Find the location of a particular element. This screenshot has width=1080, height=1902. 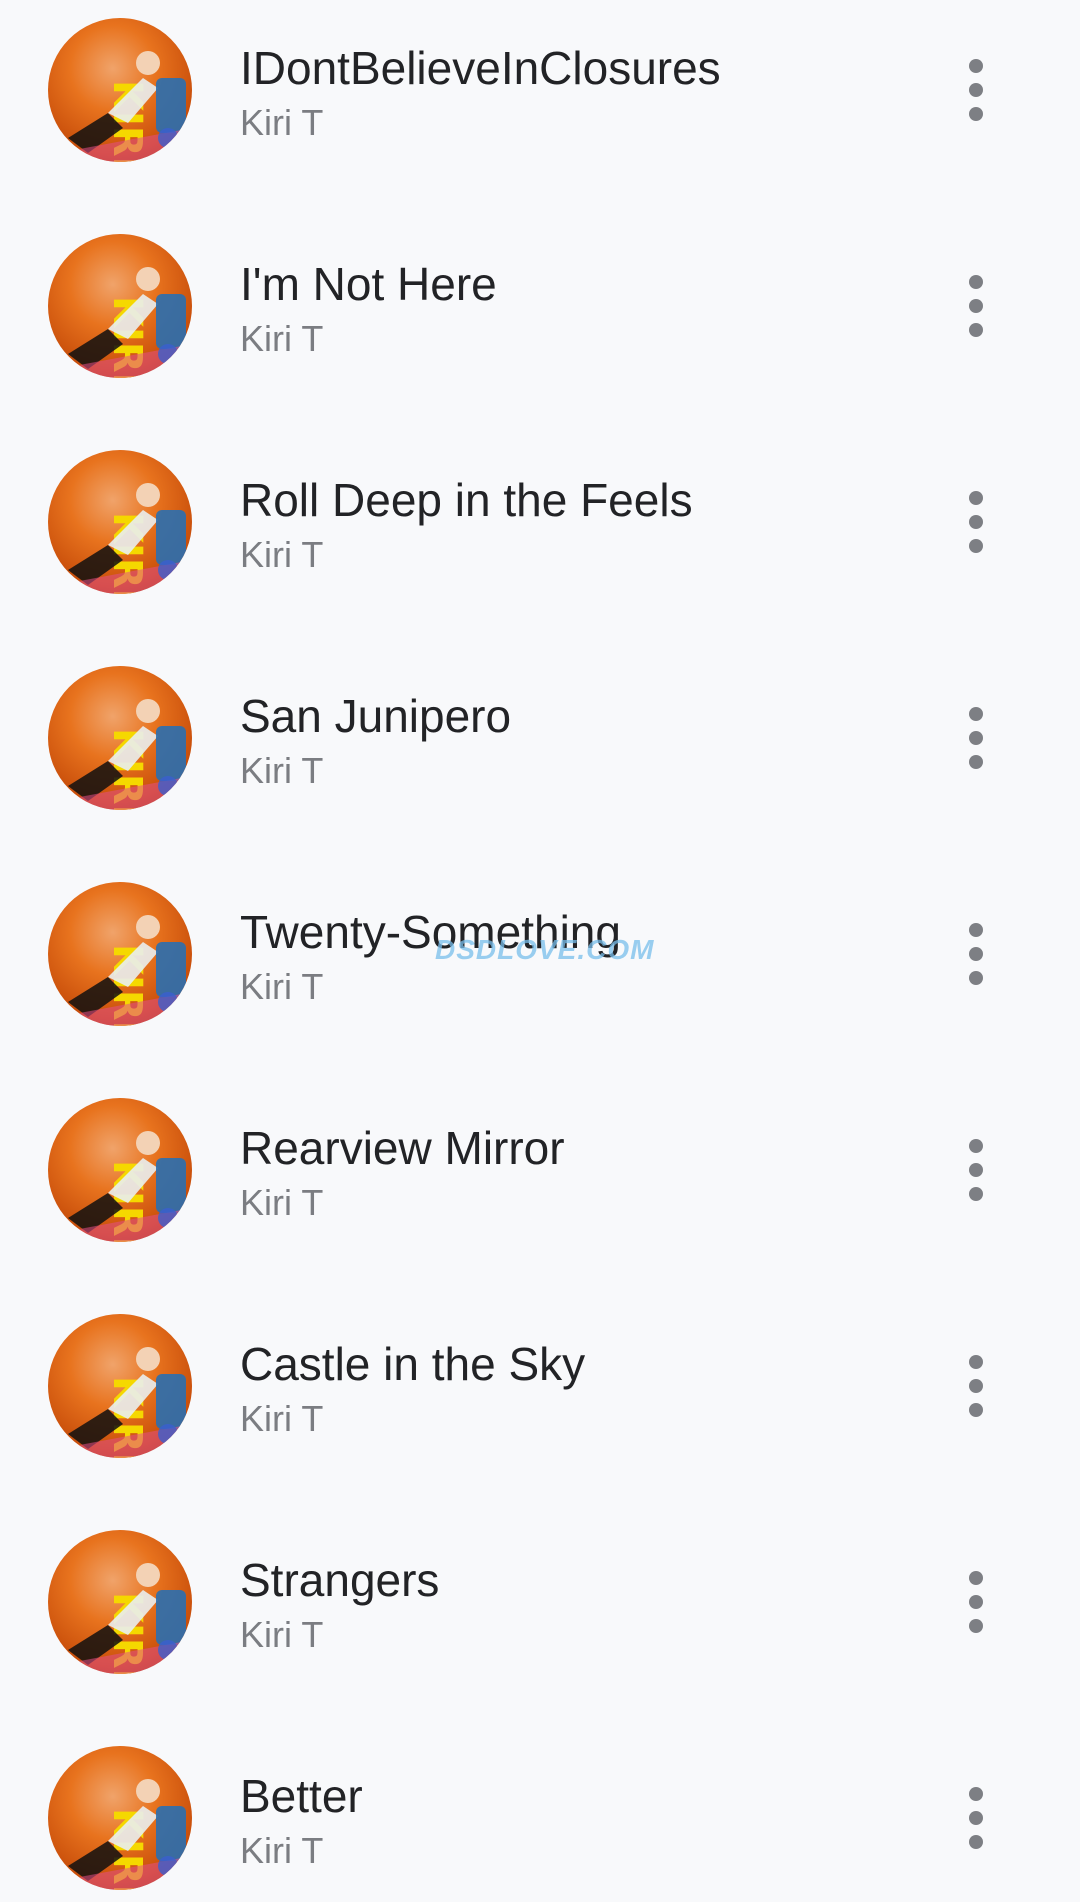

song-row: KIRI I'm Not Here Kiri T is located at coordinates (540, 326).